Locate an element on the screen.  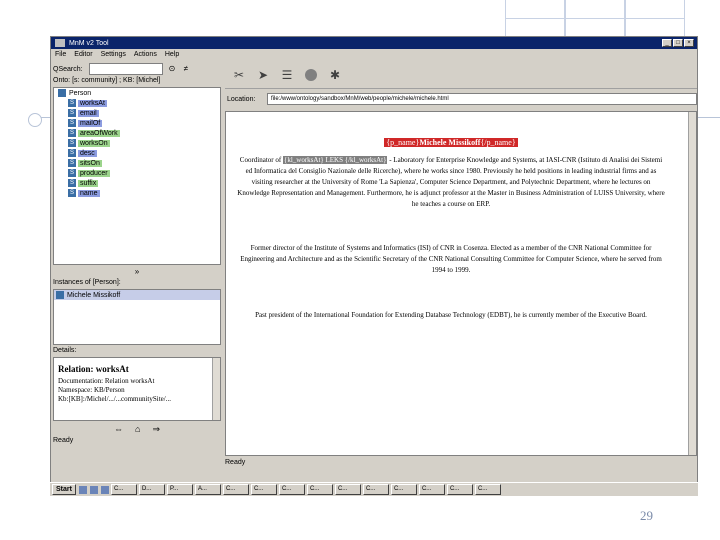
forward-arrow-icon: ⇒ is located at coordinates (156, 429).